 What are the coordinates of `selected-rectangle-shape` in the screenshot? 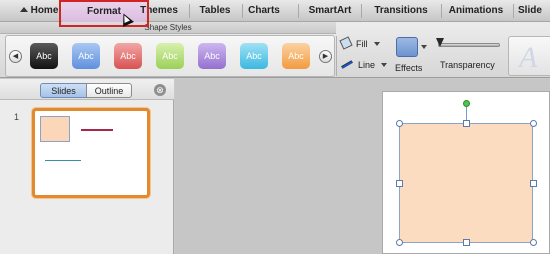 It's located at (466, 183).